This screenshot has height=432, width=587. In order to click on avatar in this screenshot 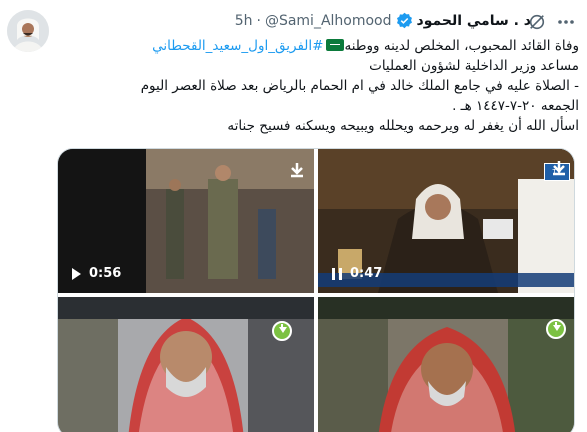, I will do `click(28, 31)`.